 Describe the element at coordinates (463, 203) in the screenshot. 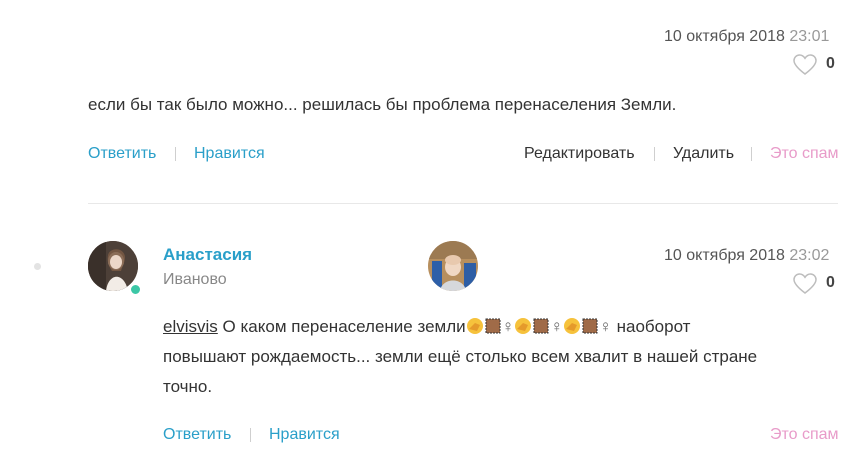

I see `comments-divider` at that location.